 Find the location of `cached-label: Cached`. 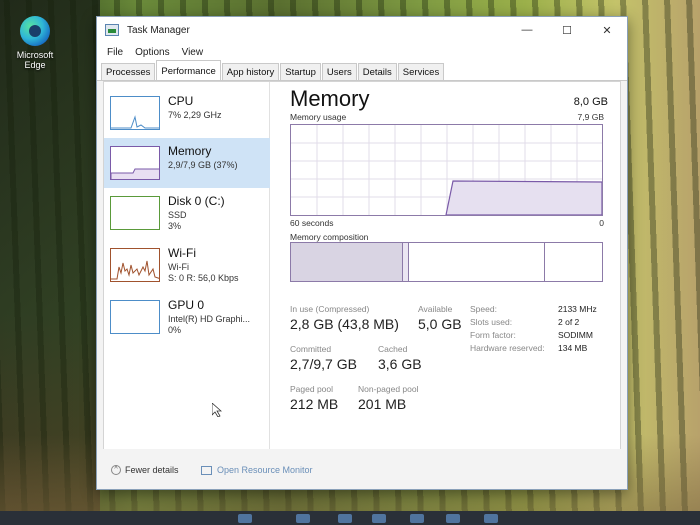

cached-label: Cached is located at coordinates (393, 349).